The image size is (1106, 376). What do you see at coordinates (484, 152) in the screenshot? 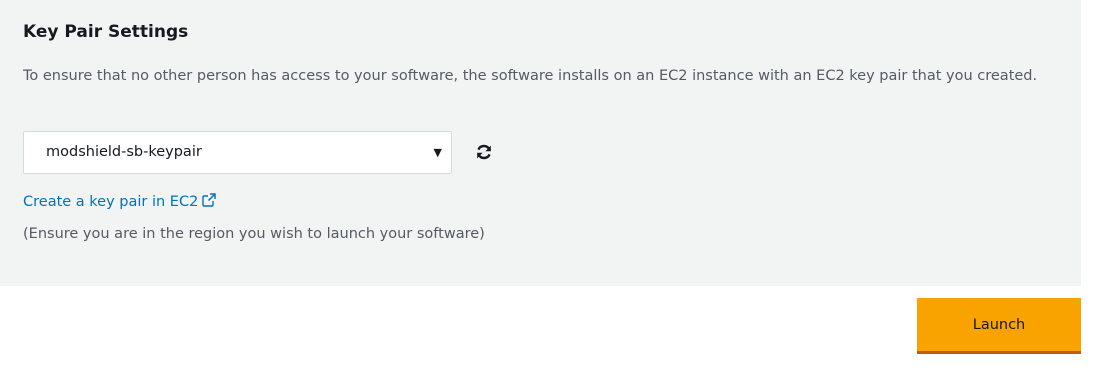
I see `refresh-icon` at bounding box center [484, 152].